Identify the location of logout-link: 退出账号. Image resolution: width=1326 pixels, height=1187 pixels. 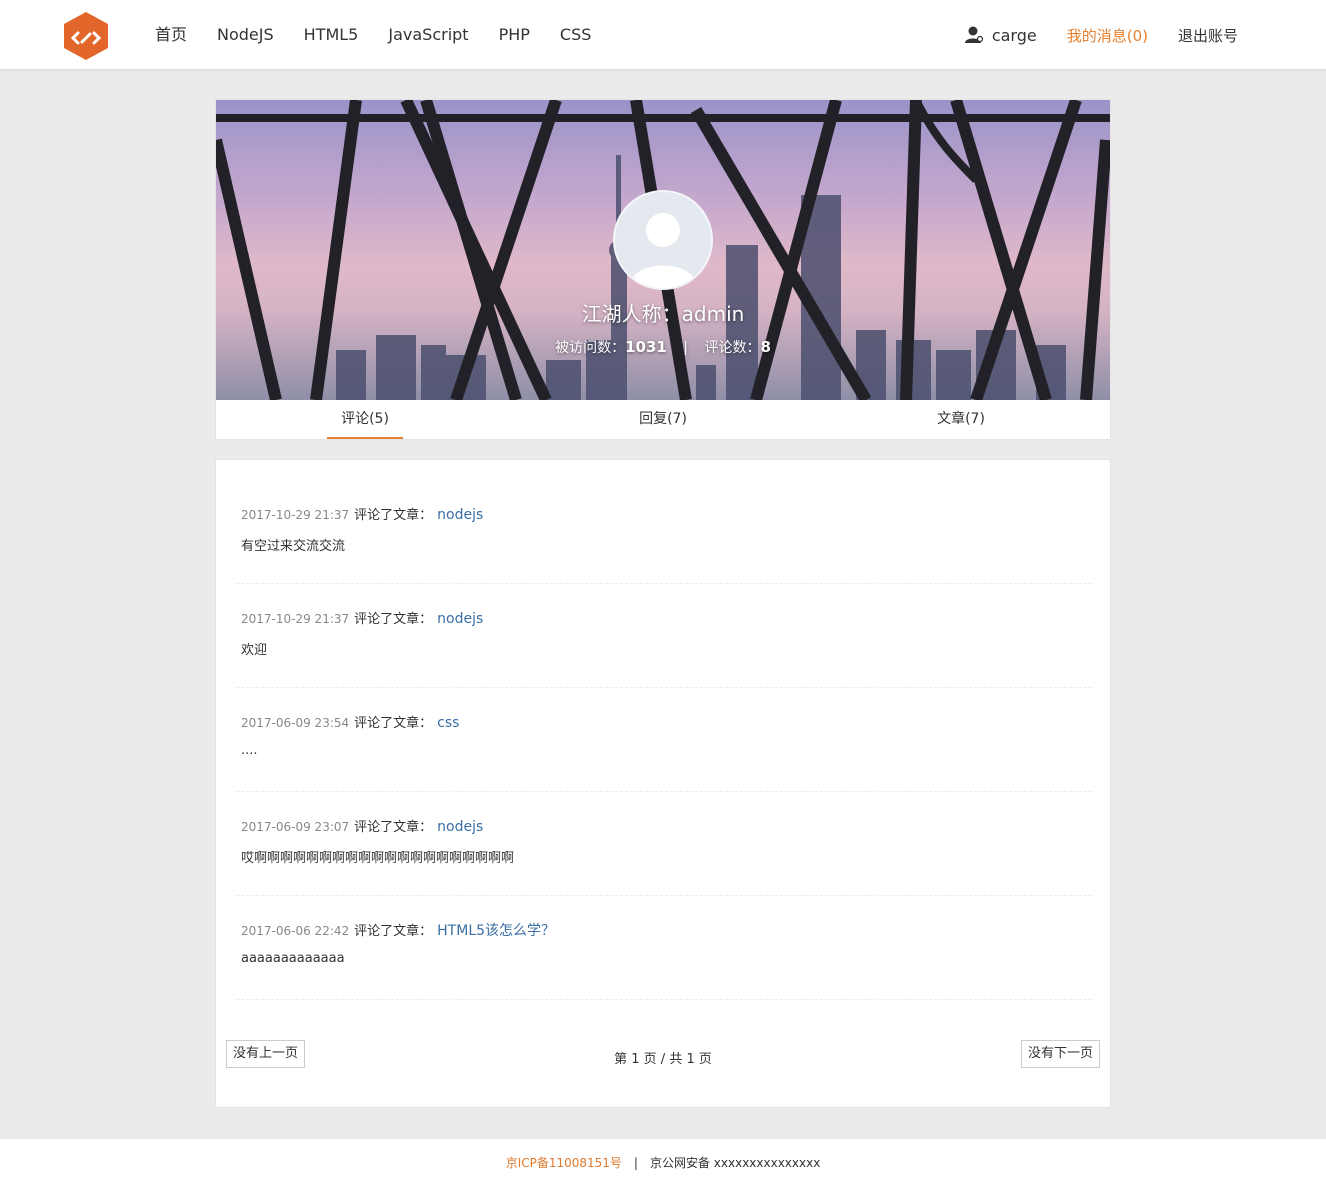
(1208, 35).